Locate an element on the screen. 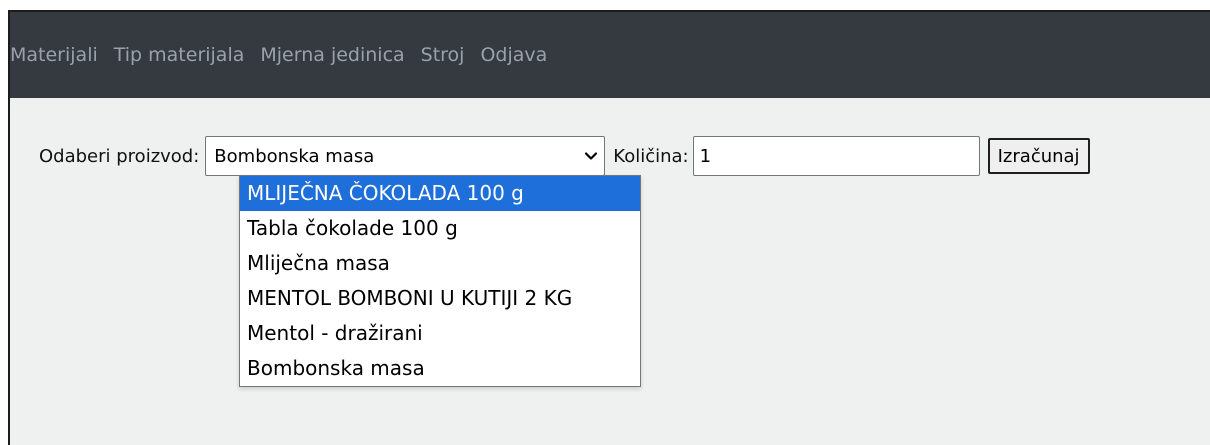 The image size is (1210, 445). dropdown-option: Bombonska masa is located at coordinates (440, 368).